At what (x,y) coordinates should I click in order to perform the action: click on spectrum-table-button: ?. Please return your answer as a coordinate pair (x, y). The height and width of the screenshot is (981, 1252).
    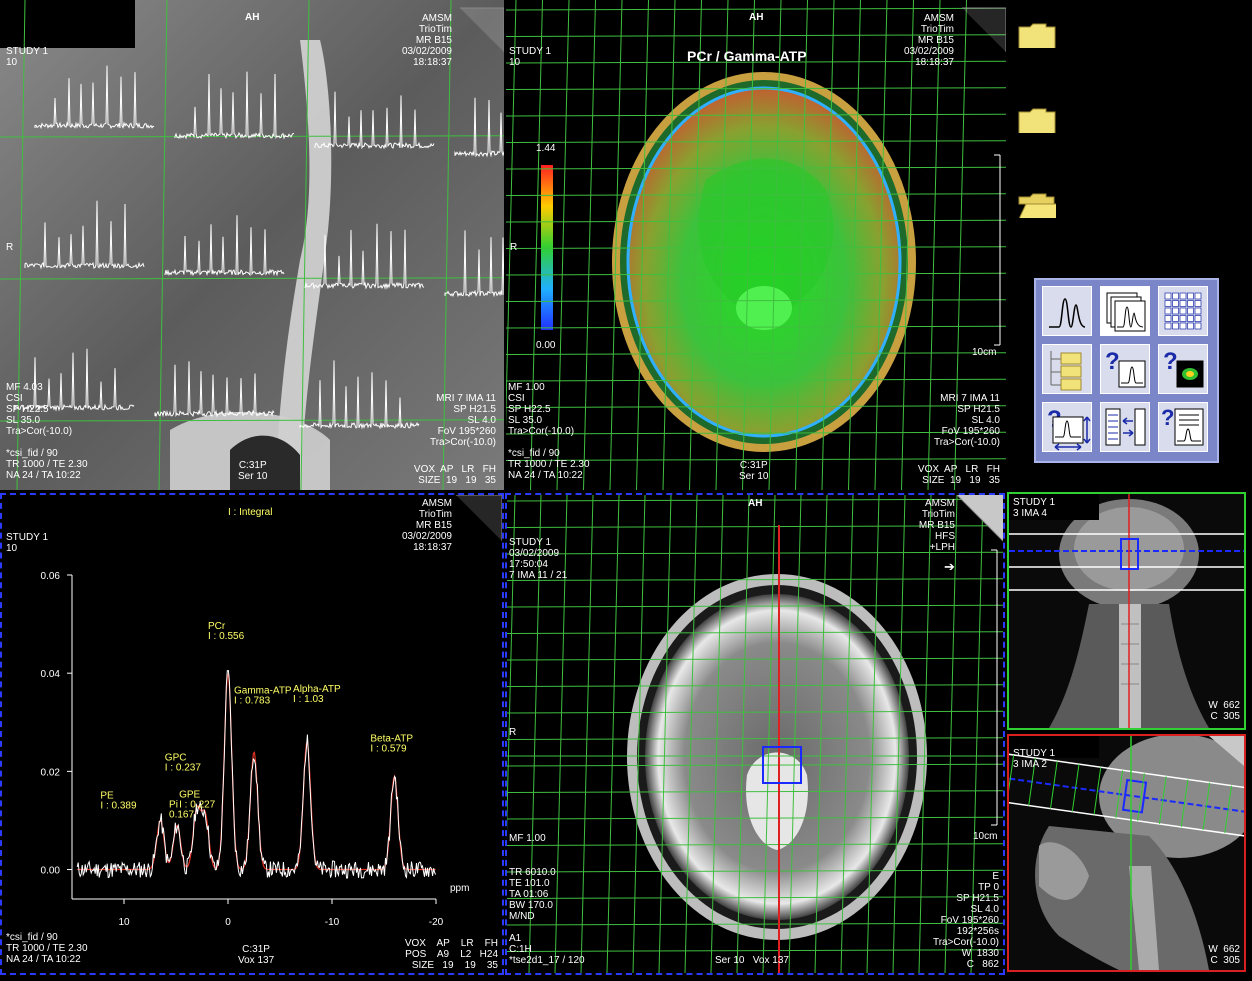
    Looking at the image, I should click on (1183, 427).